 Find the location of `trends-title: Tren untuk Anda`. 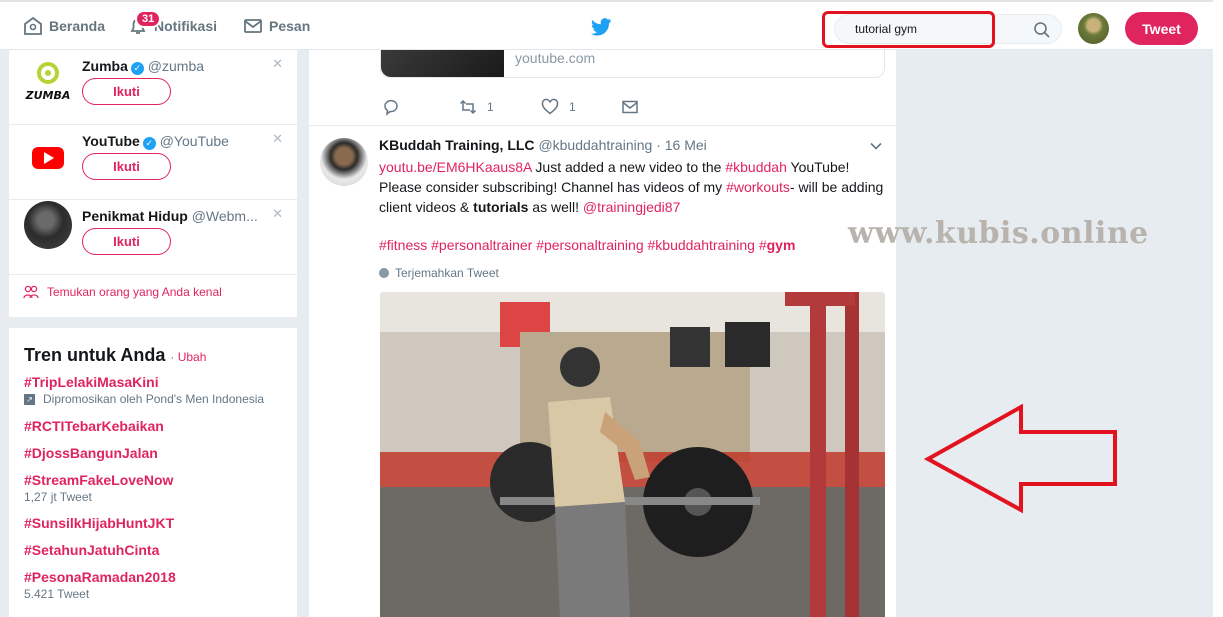

trends-title: Tren untuk Anda is located at coordinates (95, 355).